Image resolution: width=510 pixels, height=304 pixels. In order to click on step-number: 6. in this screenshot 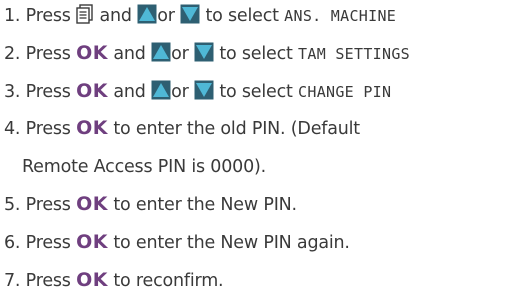, I will do `click(12, 243)`.